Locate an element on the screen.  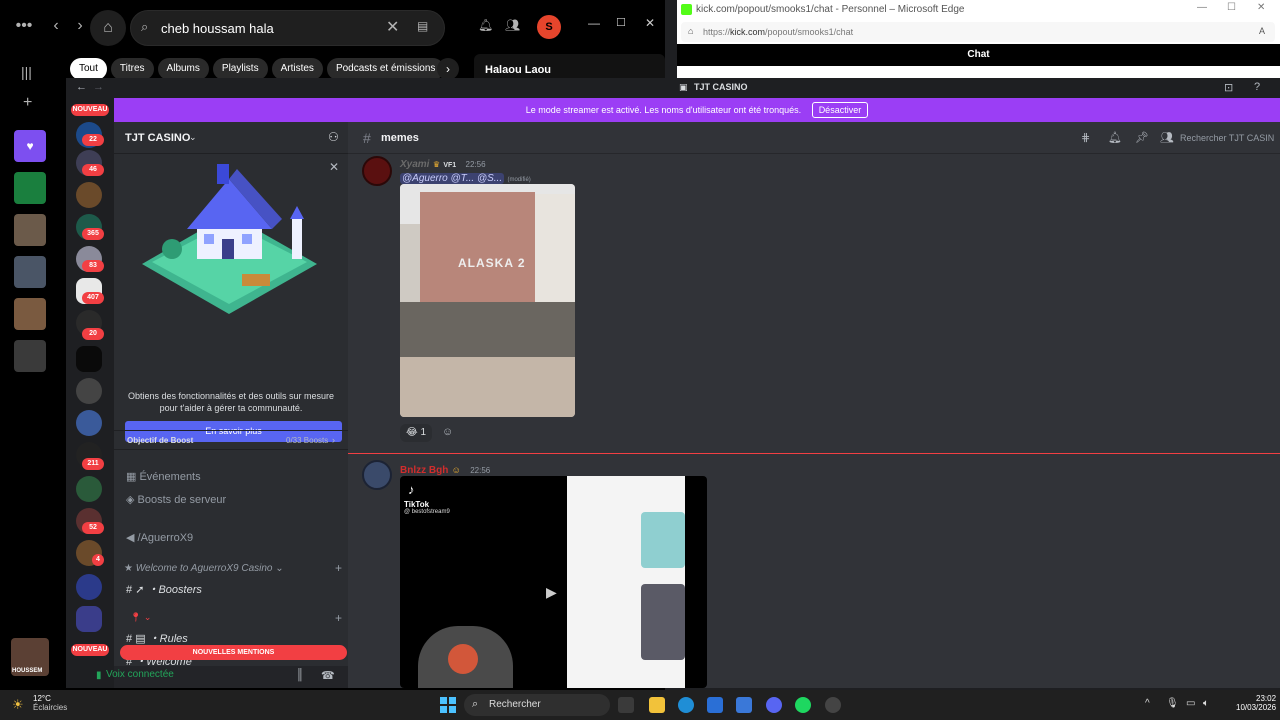
avatar: S is located at coordinates (549, 27).